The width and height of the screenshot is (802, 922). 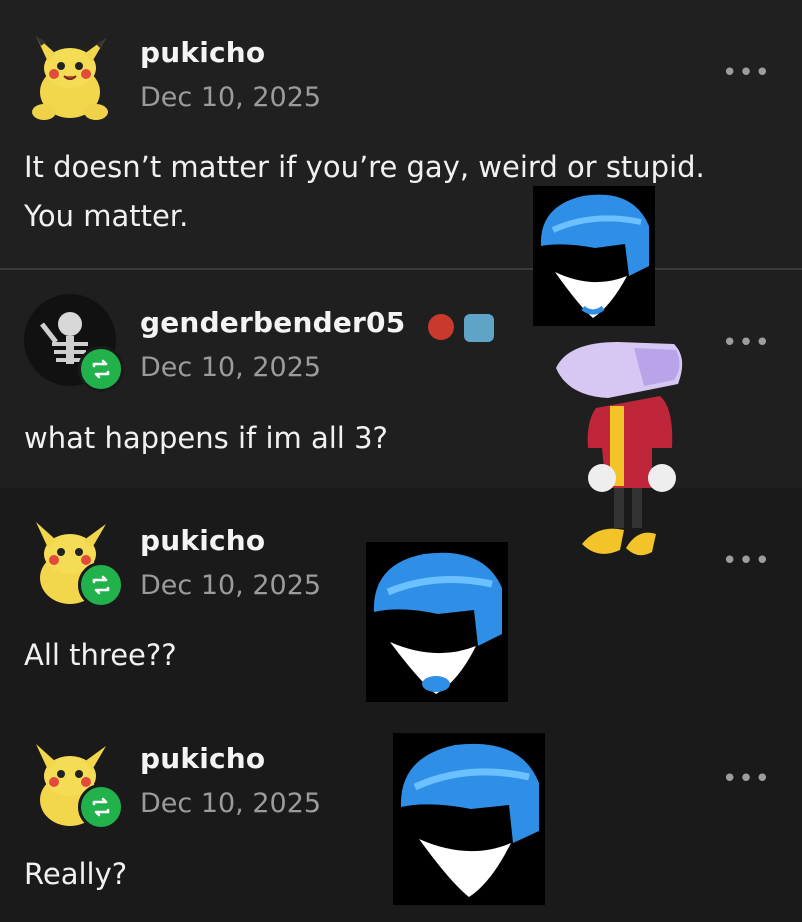 I want to click on blue-badge-icon, so click(x=479, y=328).